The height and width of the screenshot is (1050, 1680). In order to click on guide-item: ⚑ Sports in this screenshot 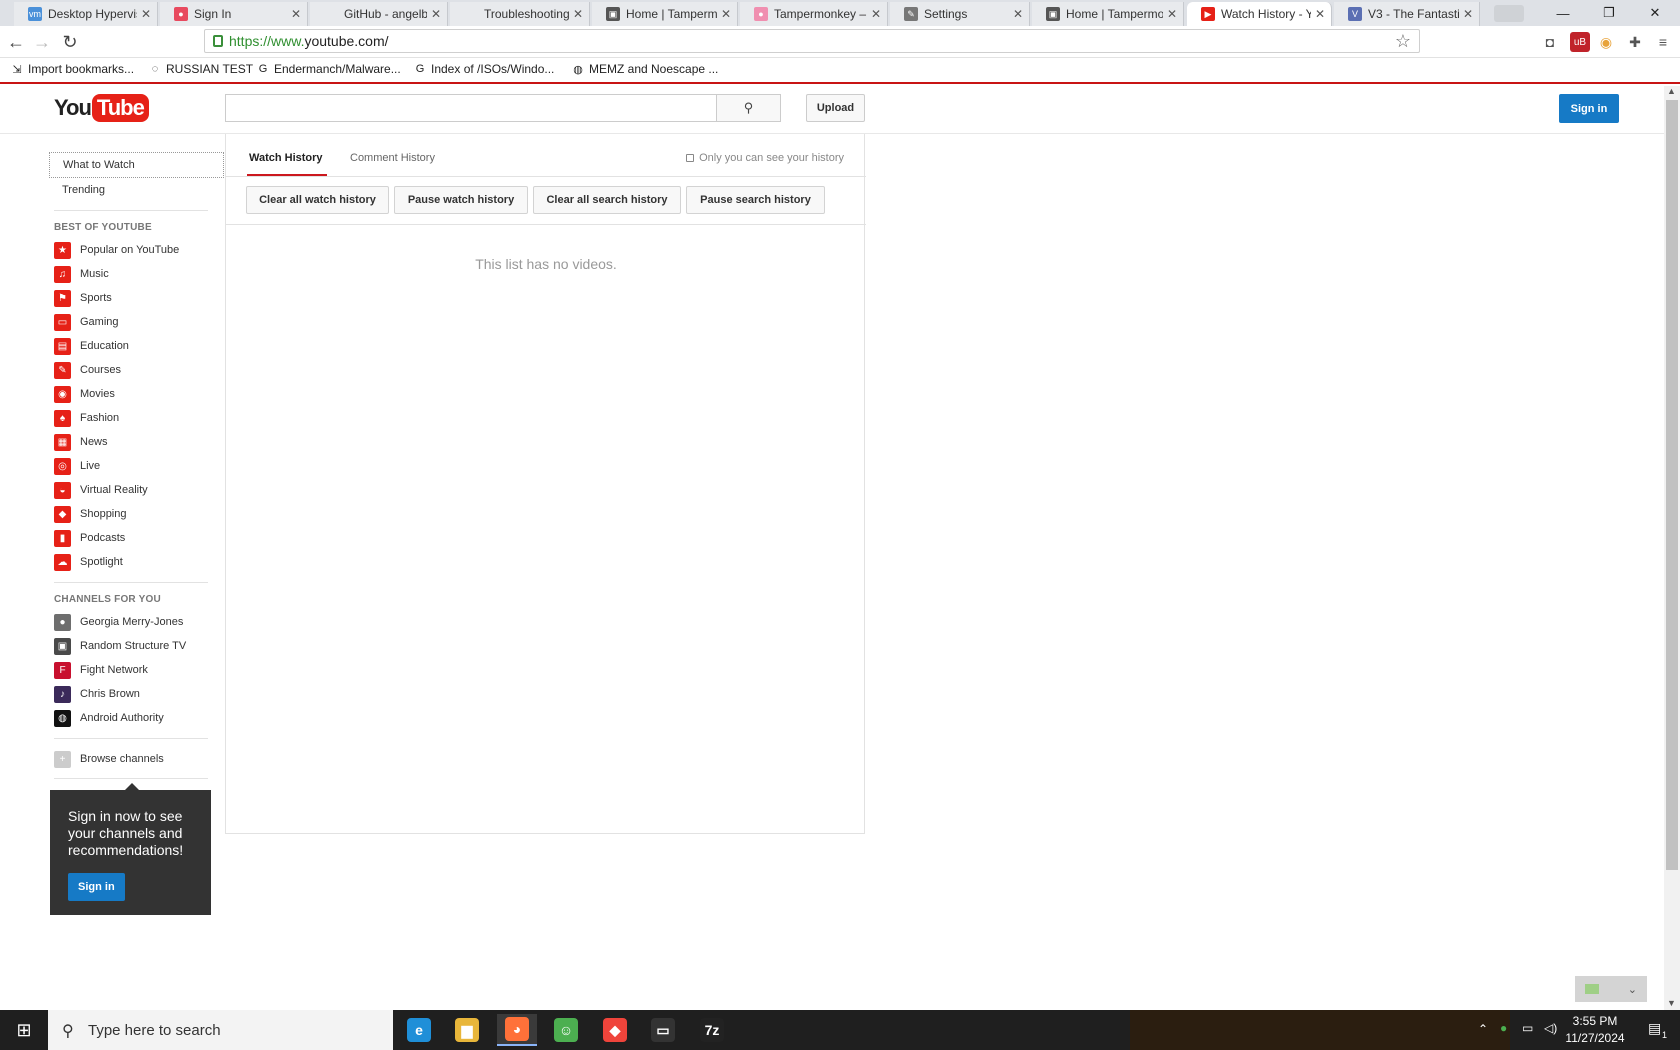, I will do `click(142, 298)`.